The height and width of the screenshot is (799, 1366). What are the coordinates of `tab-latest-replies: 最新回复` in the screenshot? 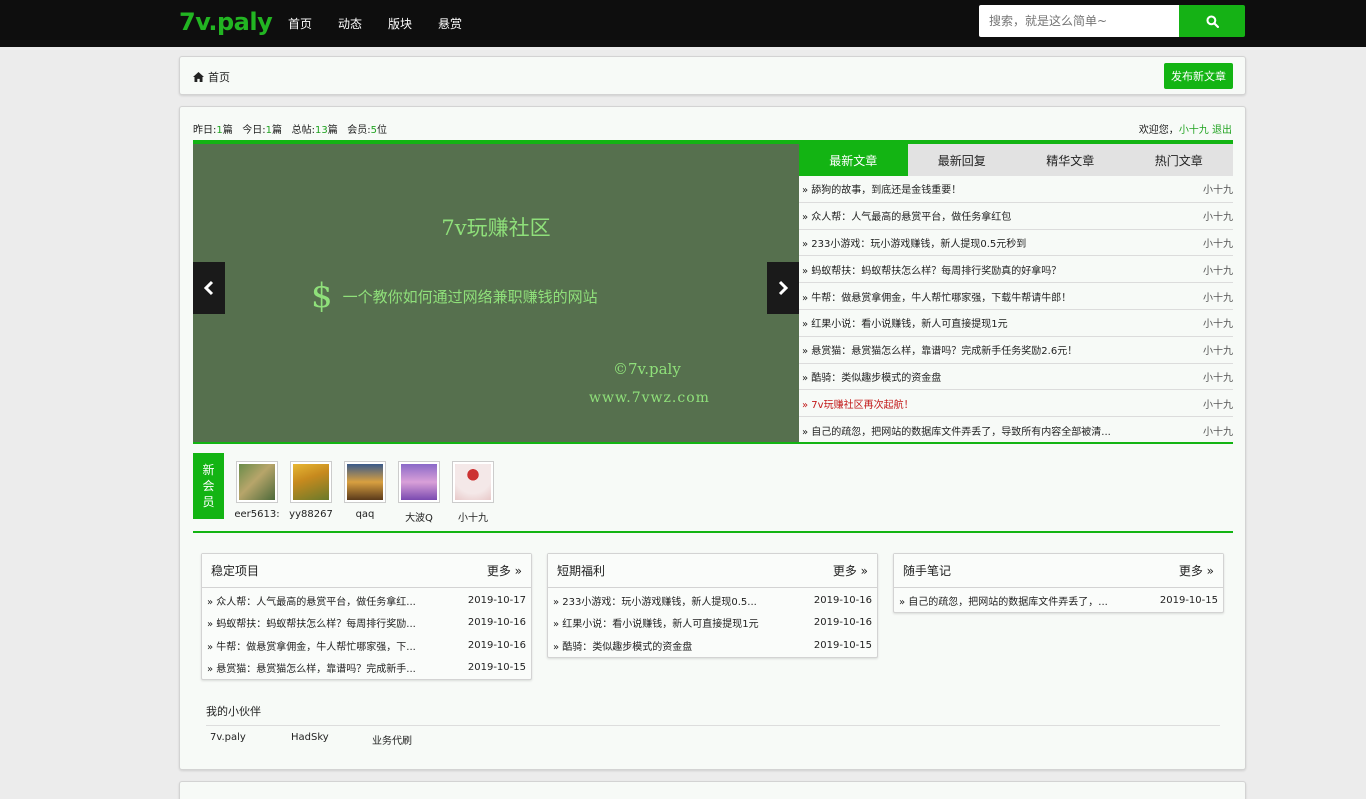 It's located at (962, 160).